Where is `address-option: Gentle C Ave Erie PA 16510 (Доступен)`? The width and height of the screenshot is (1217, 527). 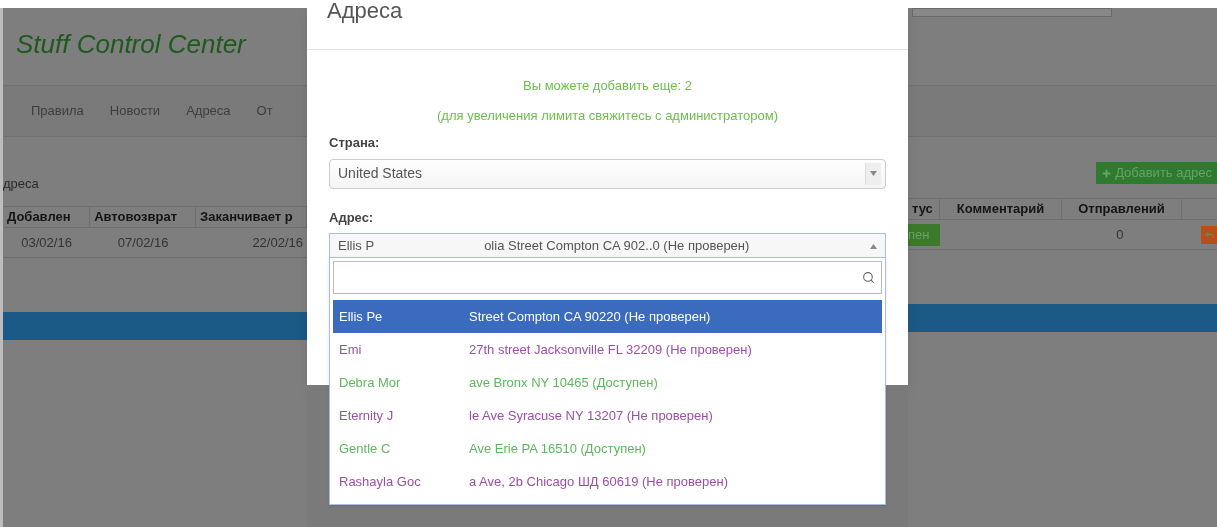 address-option: Gentle C Ave Erie PA 16510 (Доступен) is located at coordinates (607, 448).